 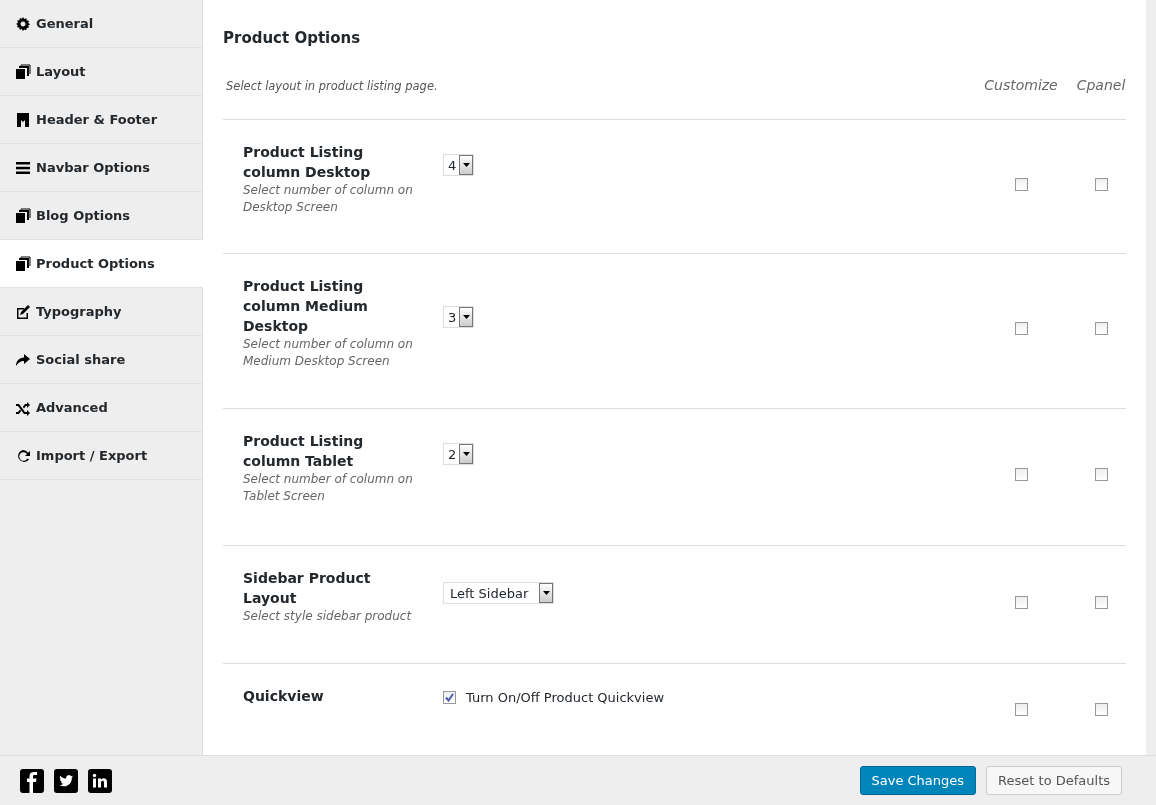 What do you see at coordinates (459, 317) in the screenshot?
I see `select-dropdown: 3` at bounding box center [459, 317].